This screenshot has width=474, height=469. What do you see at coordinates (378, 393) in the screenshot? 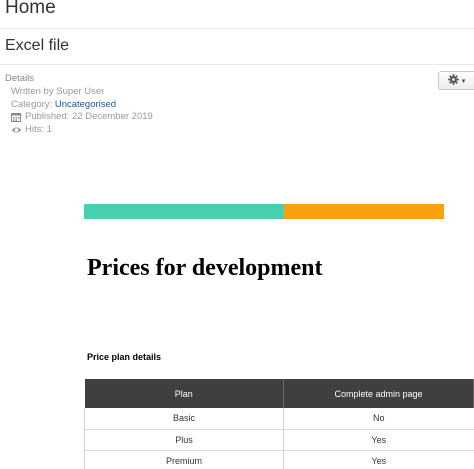
I see `column-header-admin: Complete admin page` at bounding box center [378, 393].